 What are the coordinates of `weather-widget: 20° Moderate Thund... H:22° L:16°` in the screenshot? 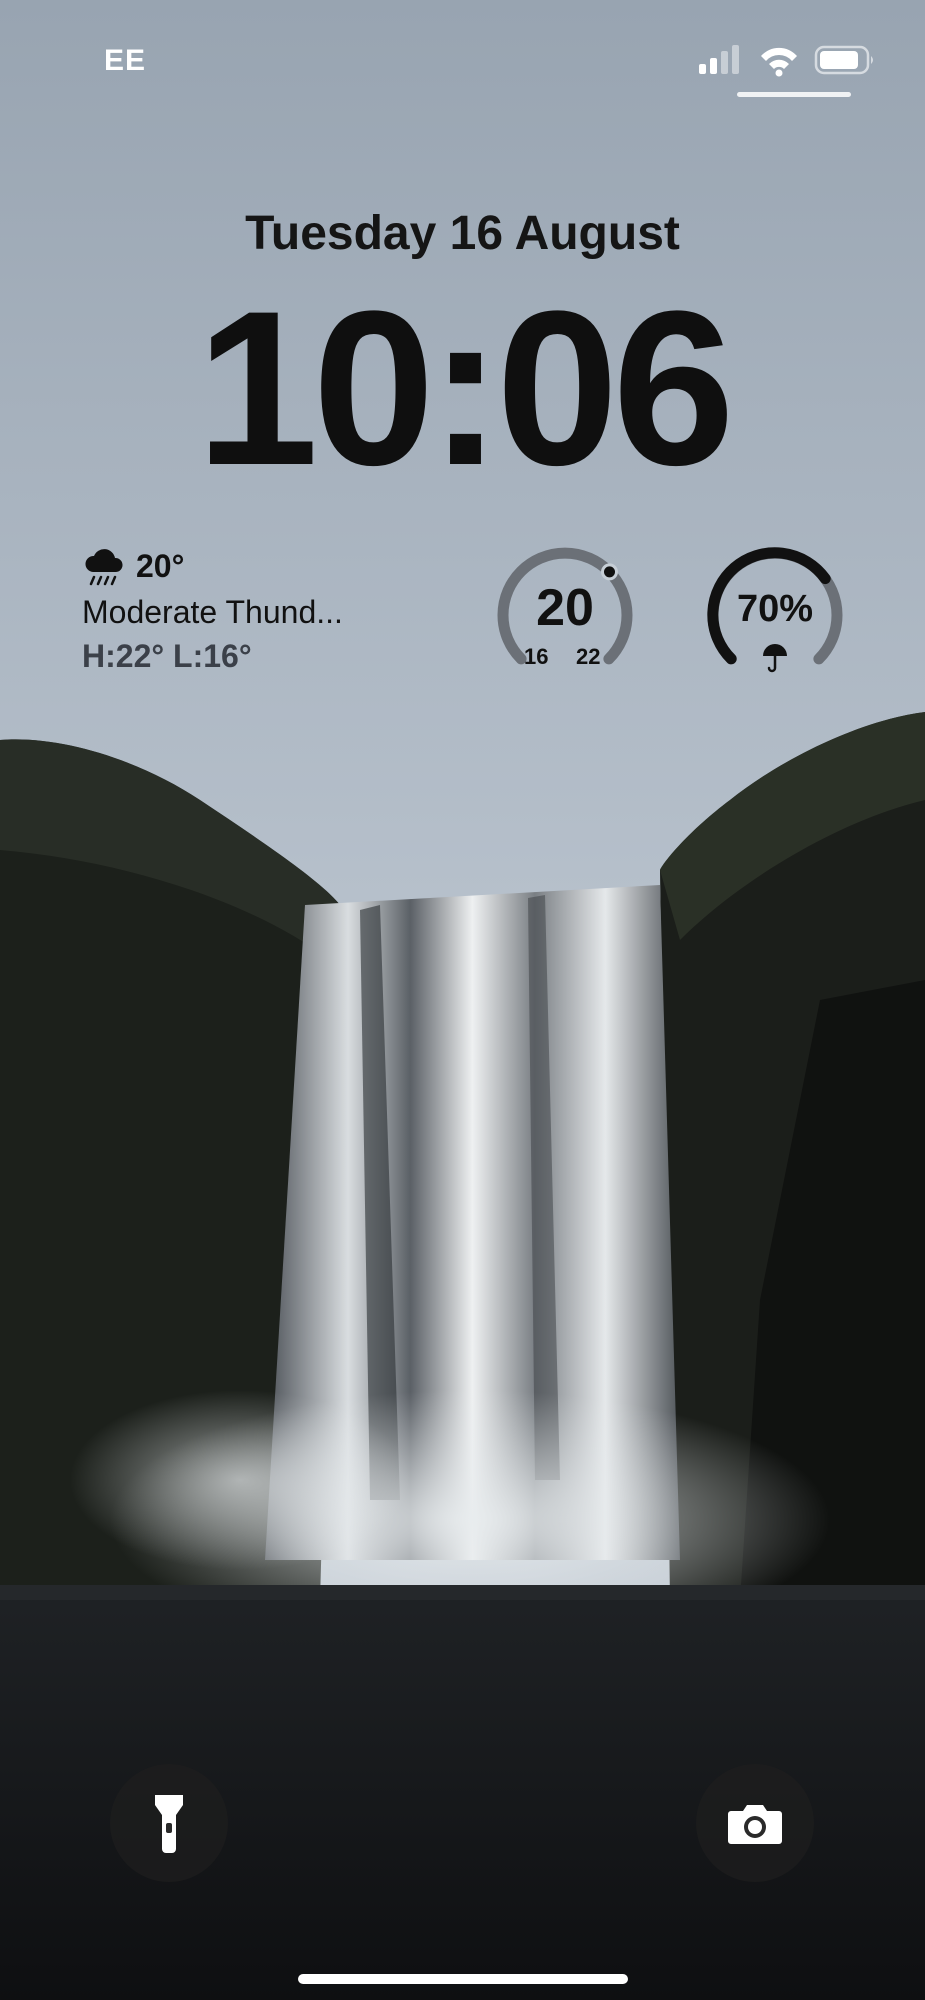 It's located at (262, 612).